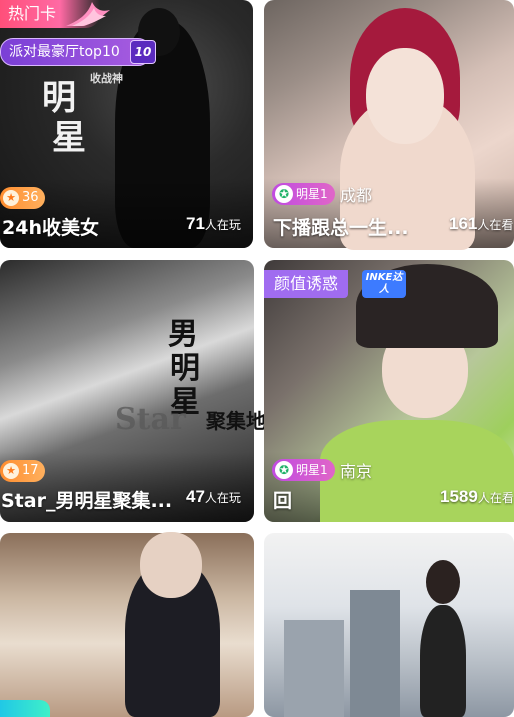 This screenshot has width=514, height=717. I want to click on poster-text-1: 男, so click(183, 334).